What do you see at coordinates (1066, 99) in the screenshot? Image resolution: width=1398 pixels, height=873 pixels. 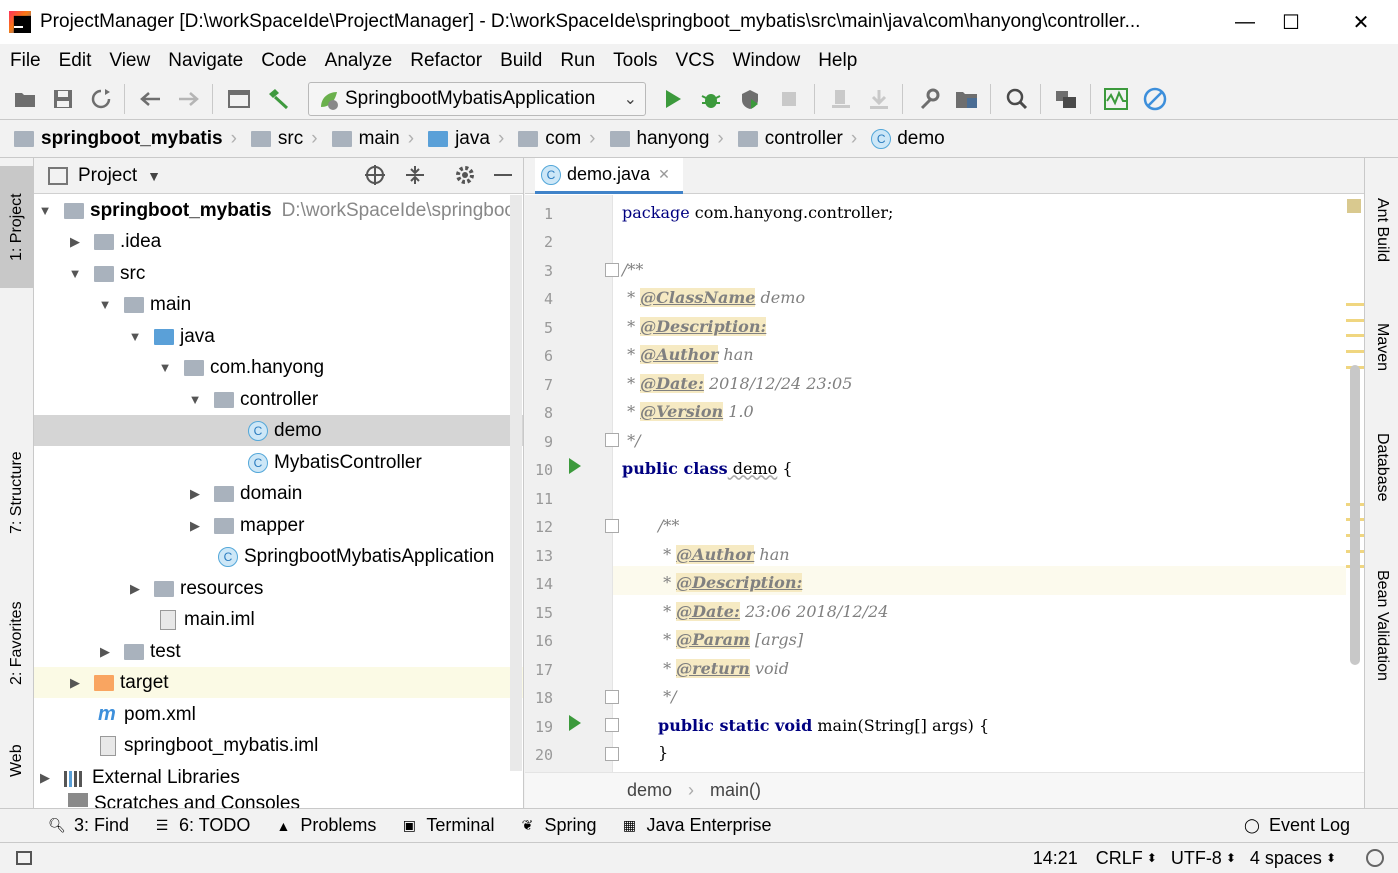 I see `vcs-operations-icon` at bounding box center [1066, 99].